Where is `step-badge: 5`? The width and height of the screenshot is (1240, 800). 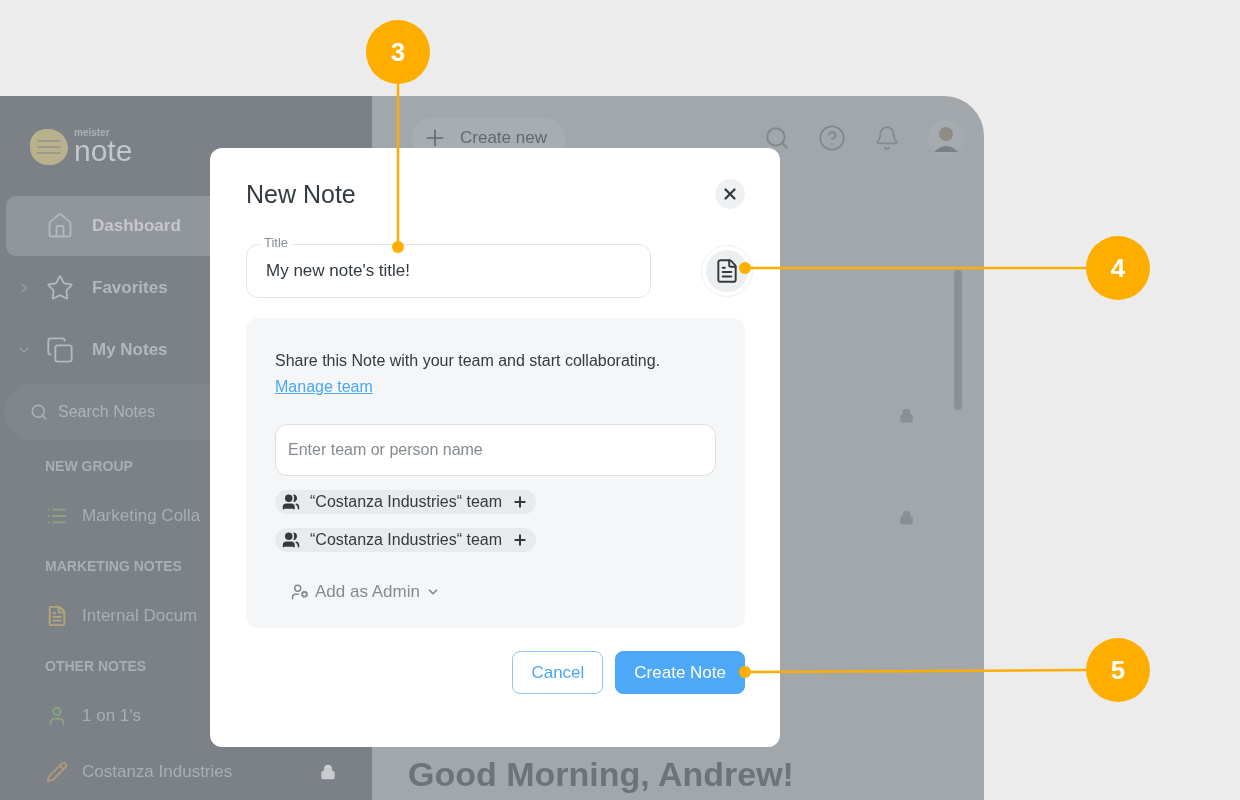
step-badge: 5 is located at coordinates (1118, 670).